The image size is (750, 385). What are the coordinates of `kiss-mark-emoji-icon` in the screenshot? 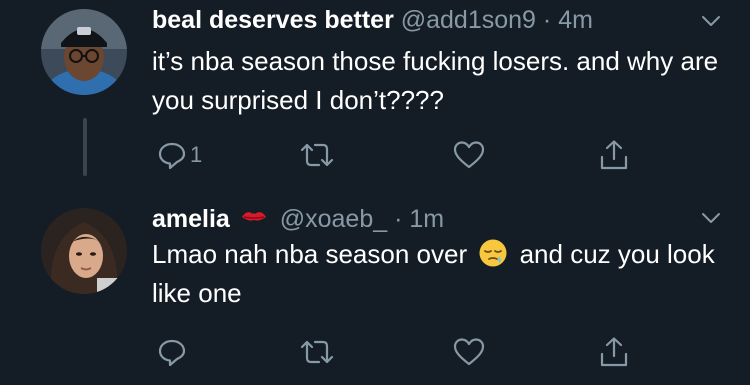 It's located at (253, 216).